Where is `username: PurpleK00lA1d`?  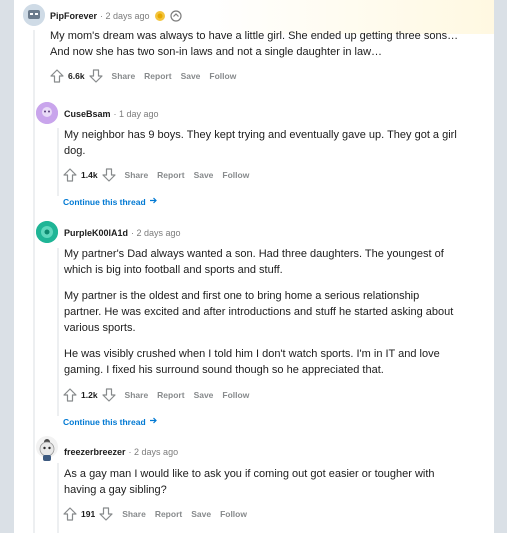
username: PurpleK00lA1d is located at coordinates (96, 233).